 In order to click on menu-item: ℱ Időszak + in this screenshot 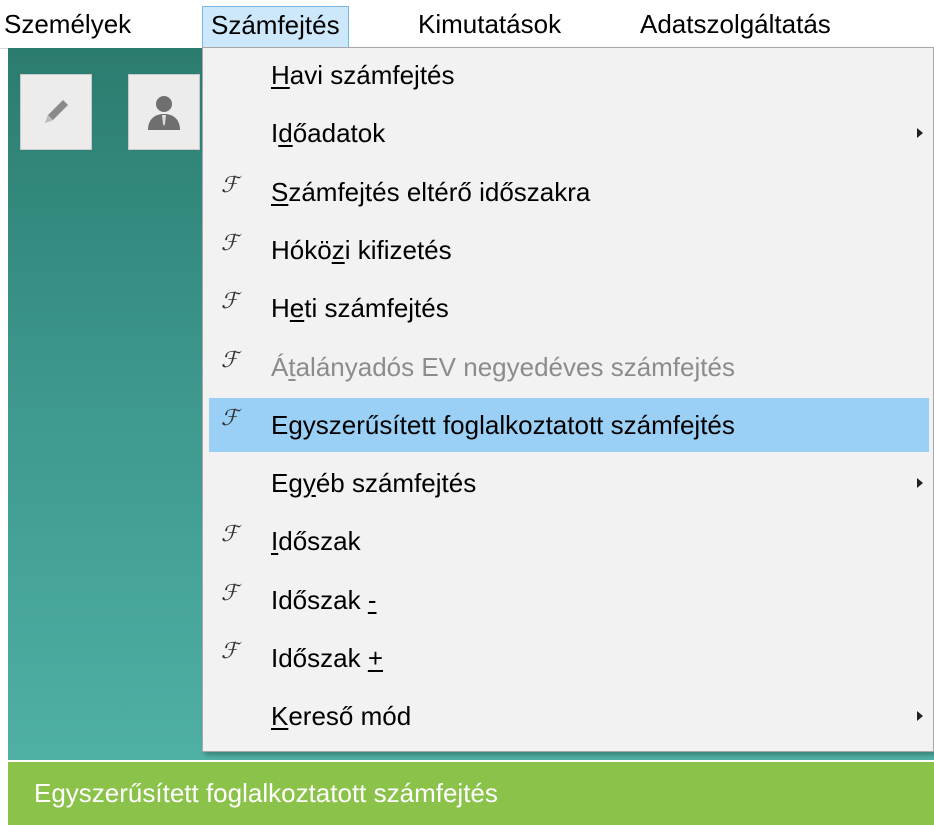, I will do `click(569, 658)`.